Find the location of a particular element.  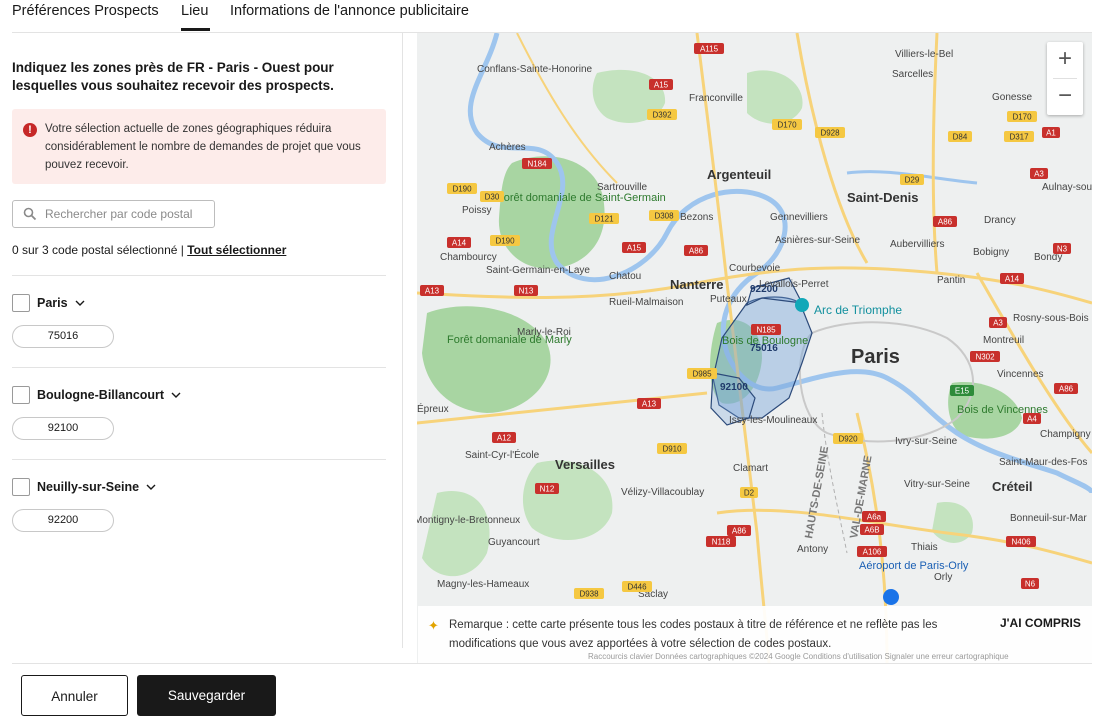

road-shield-label: D392 is located at coordinates (662, 115).